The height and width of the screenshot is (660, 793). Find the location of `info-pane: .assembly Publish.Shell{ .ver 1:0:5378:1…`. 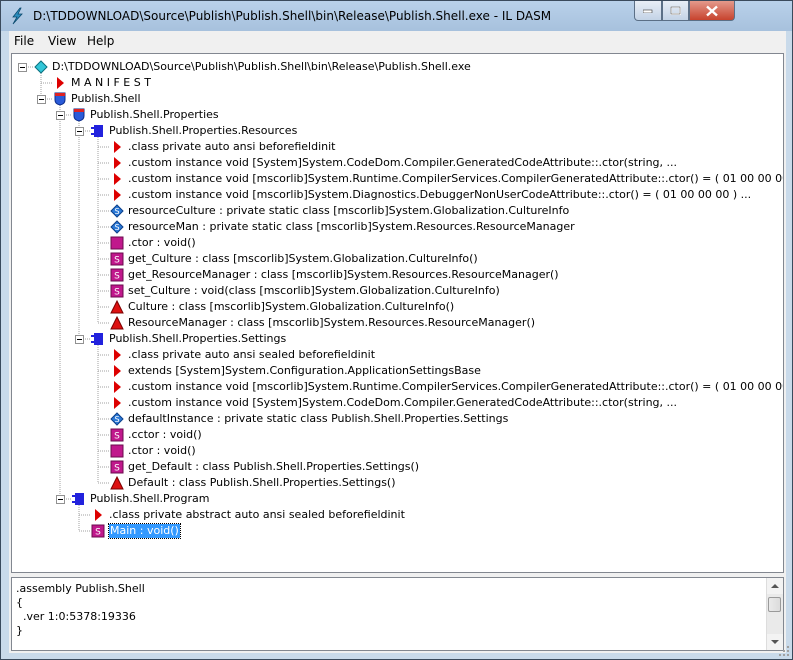

info-pane: .assembly Publish.Shell{ .ver 1:0:5378:1… is located at coordinates (397, 614).